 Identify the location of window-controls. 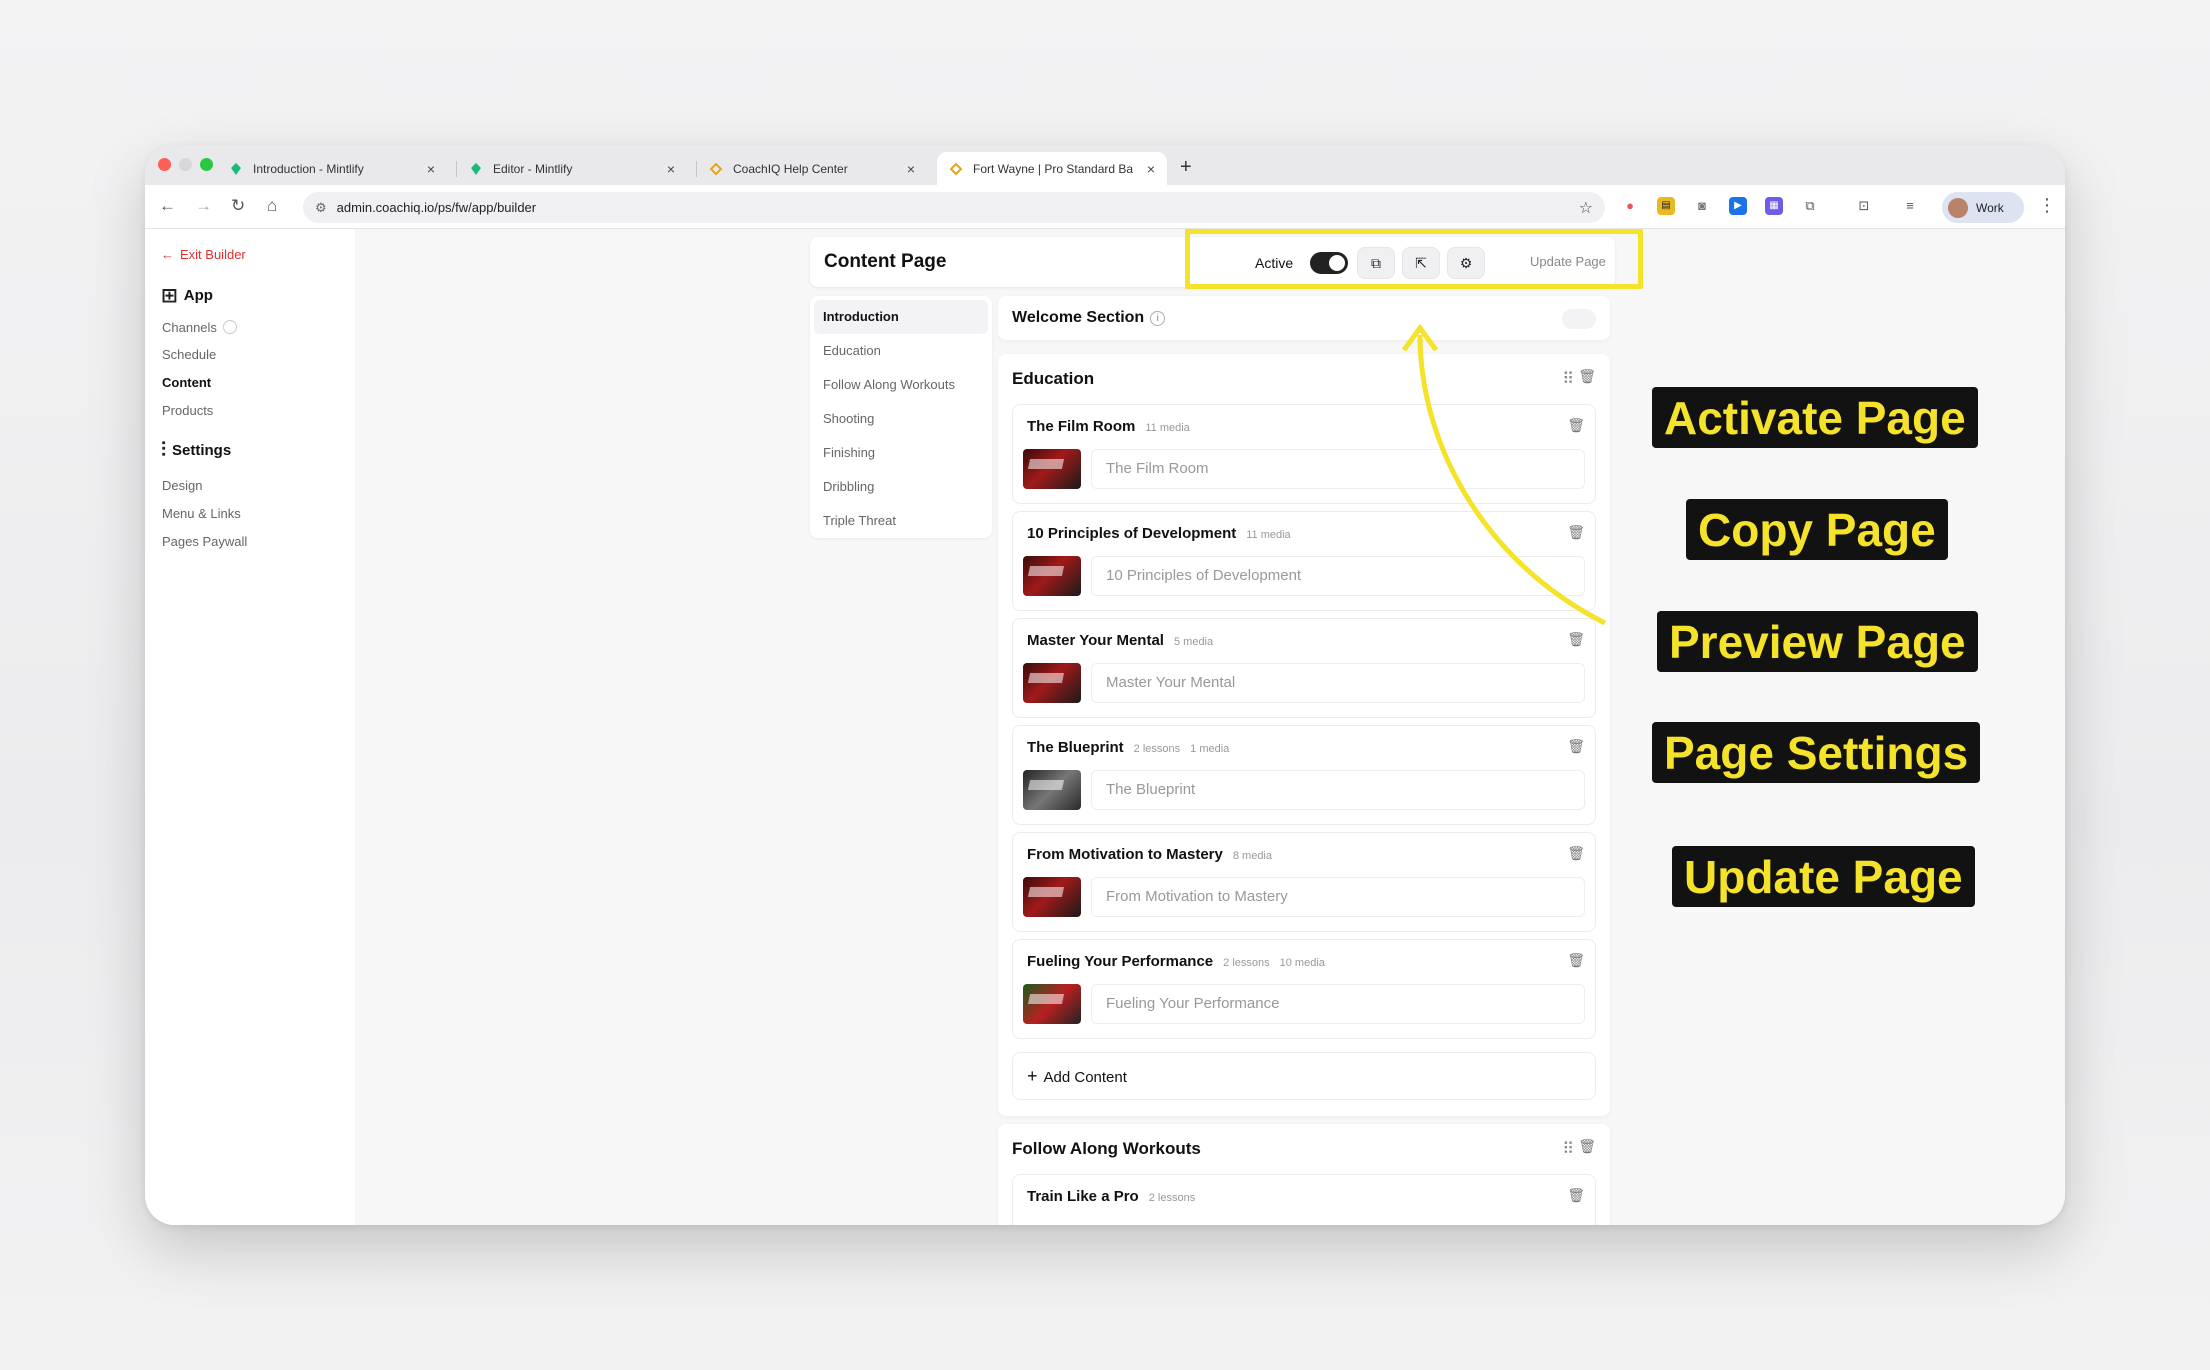
(185, 164).